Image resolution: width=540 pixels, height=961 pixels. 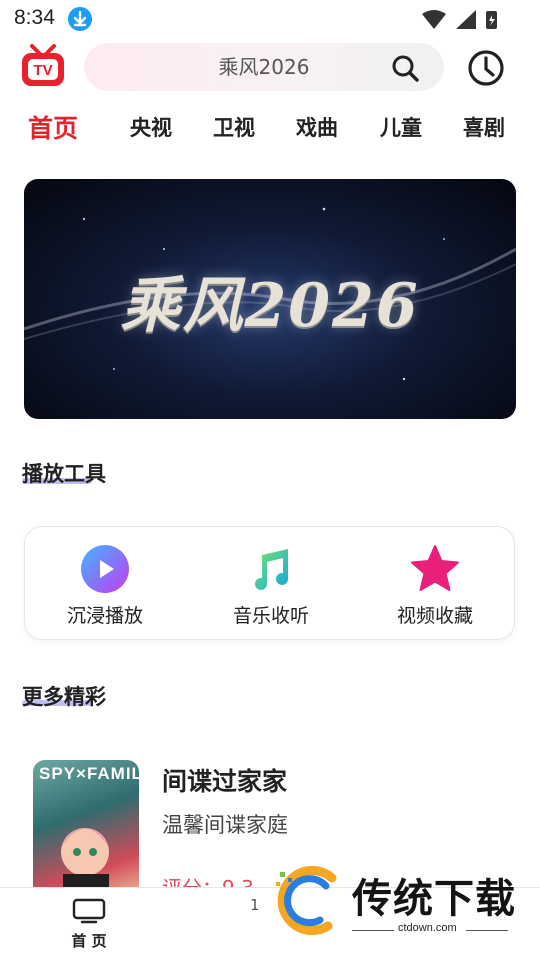 I want to click on banner-title: 乘风2026, so click(x=270, y=306).